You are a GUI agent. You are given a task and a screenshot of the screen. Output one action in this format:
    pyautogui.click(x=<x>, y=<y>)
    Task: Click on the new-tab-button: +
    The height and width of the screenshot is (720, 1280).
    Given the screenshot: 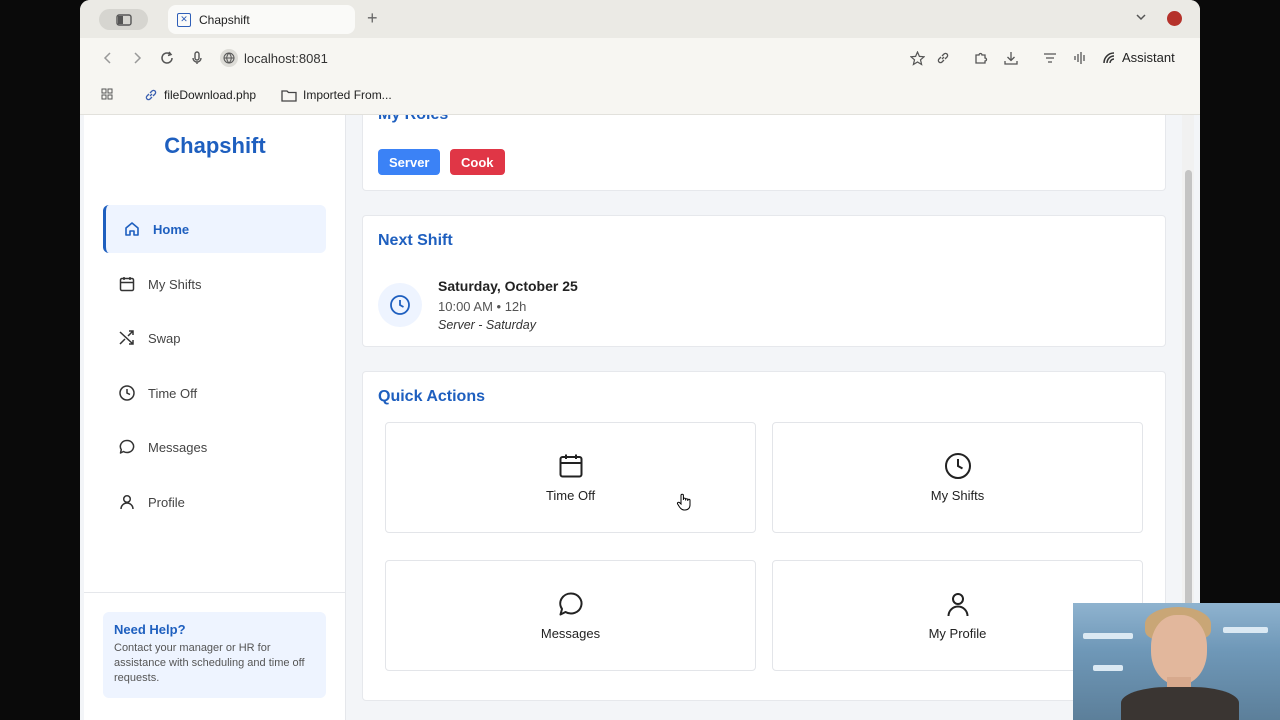 What is the action you would take?
    pyautogui.click(x=372, y=18)
    